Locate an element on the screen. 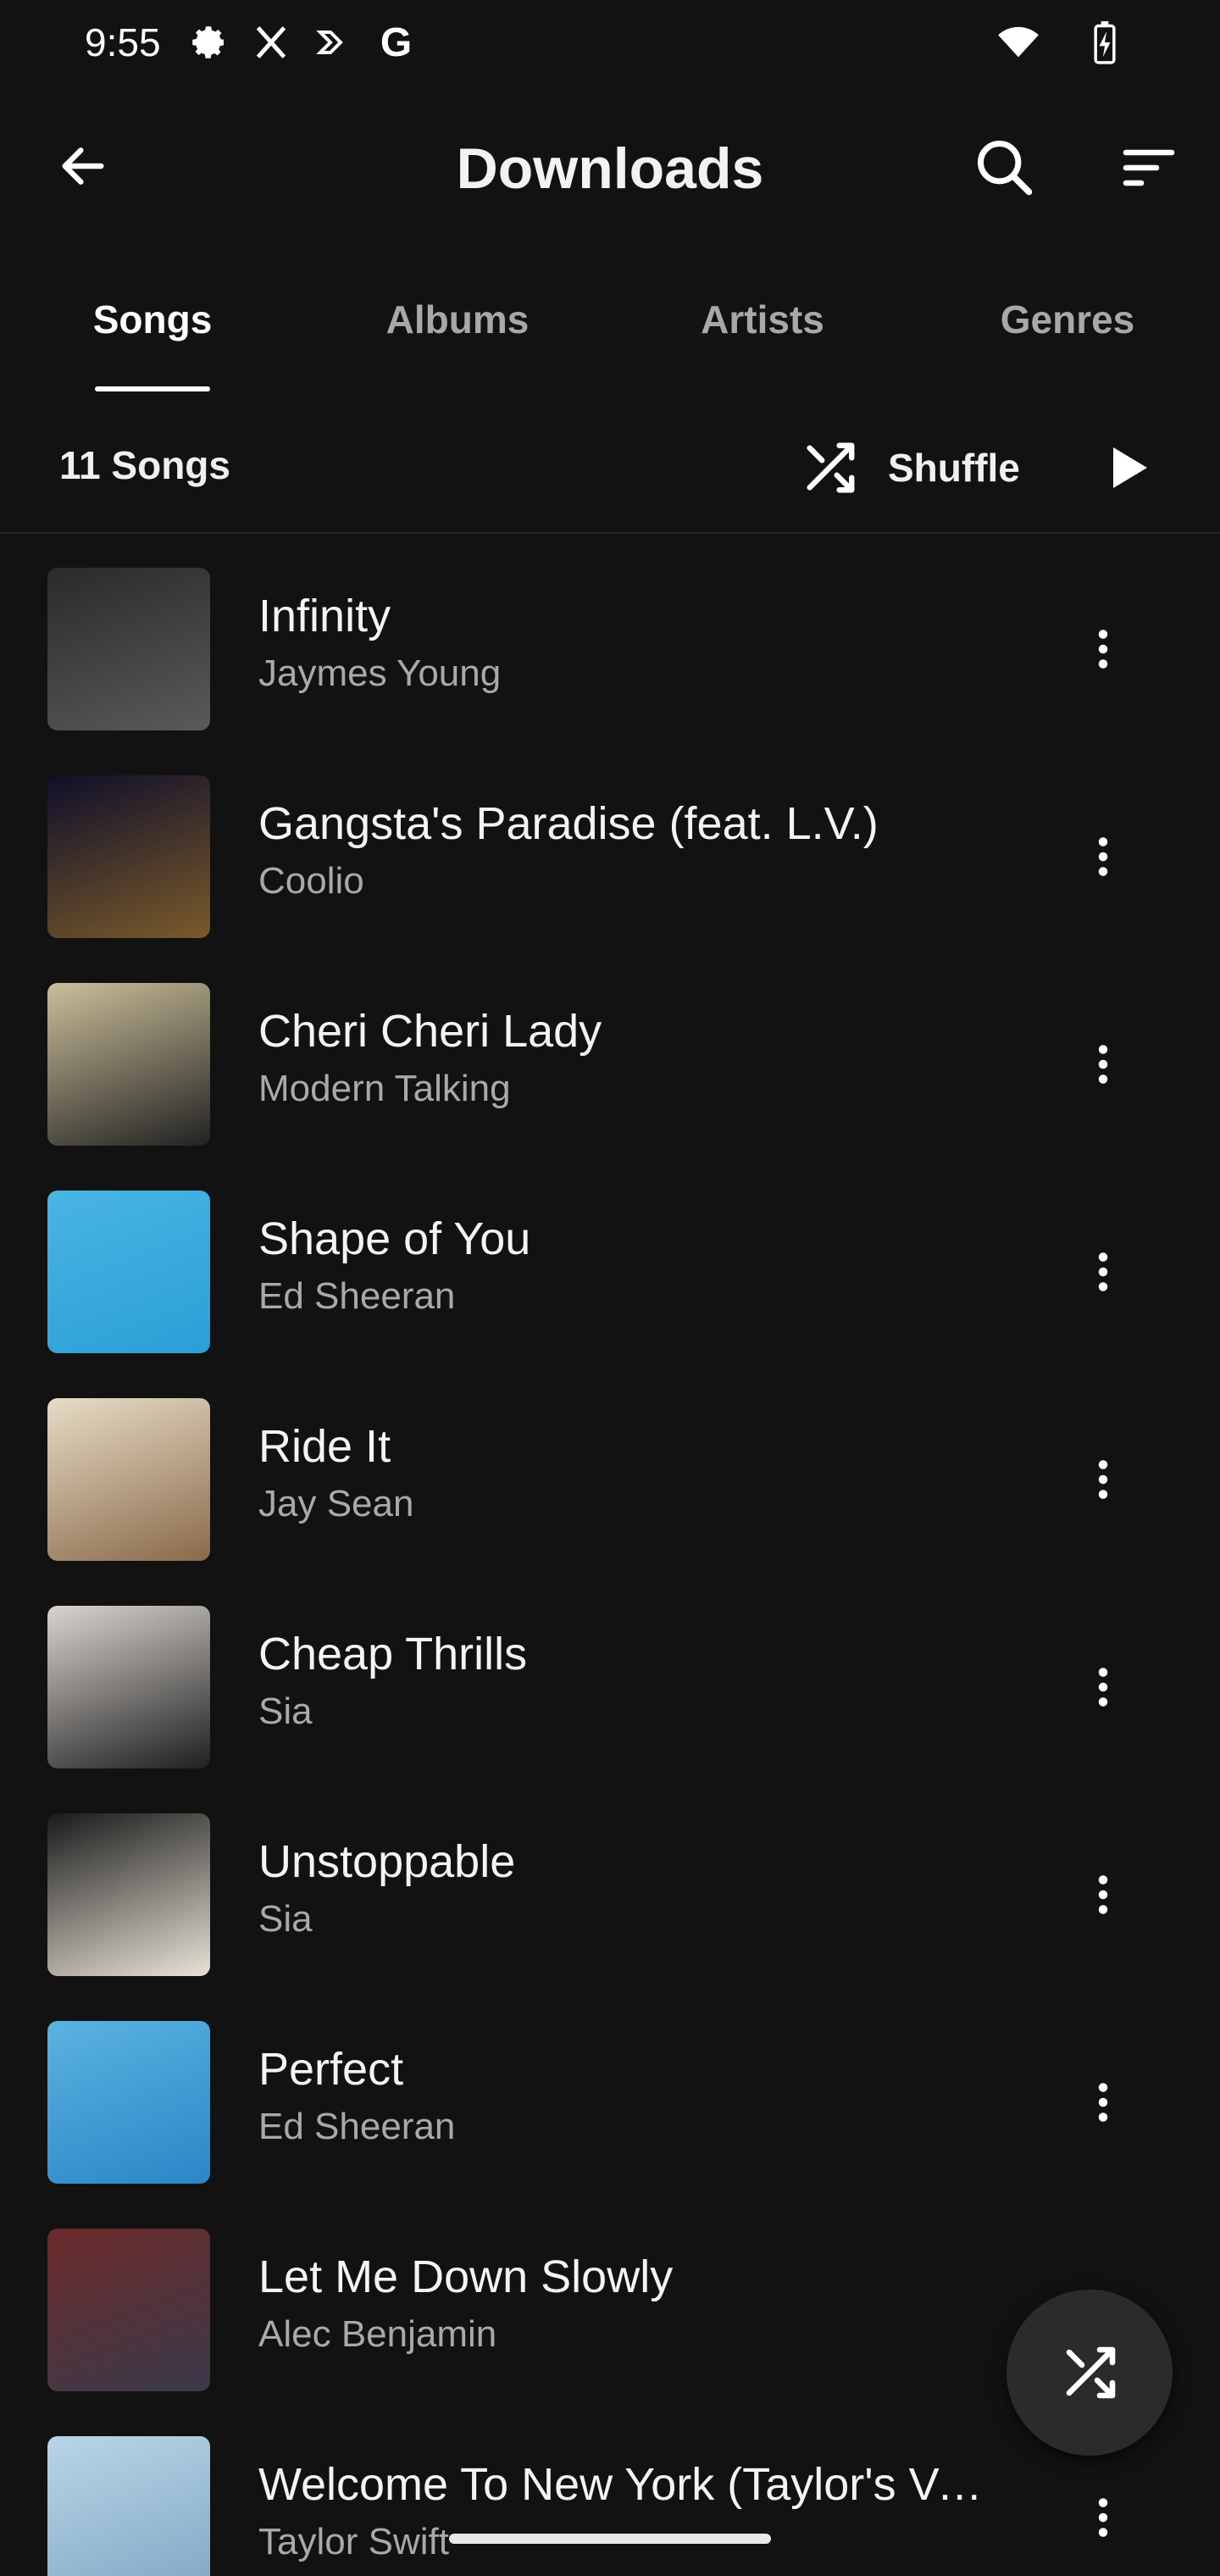 The width and height of the screenshot is (1220, 2576). song-artist: Jay Sean is located at coordinates (336, 1503).